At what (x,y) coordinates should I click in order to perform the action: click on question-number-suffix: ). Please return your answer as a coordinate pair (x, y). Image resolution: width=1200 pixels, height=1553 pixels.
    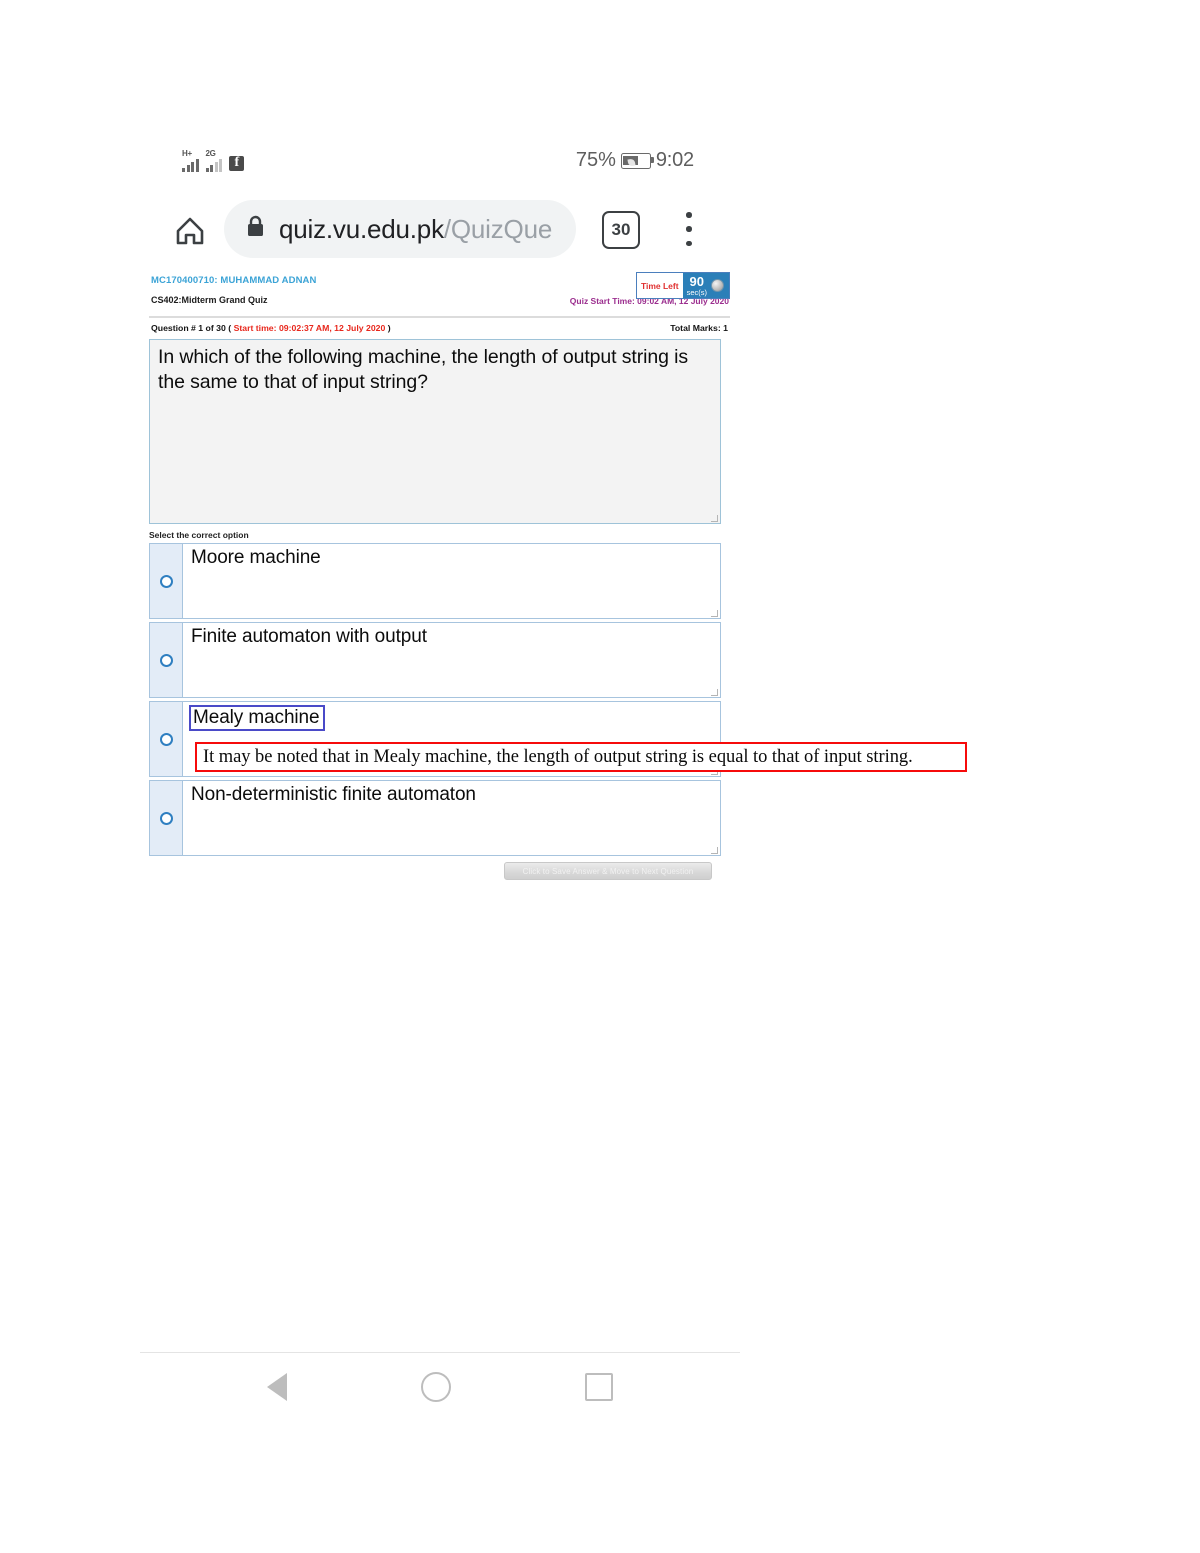
    Looking at the image, I should click on (388, 328).